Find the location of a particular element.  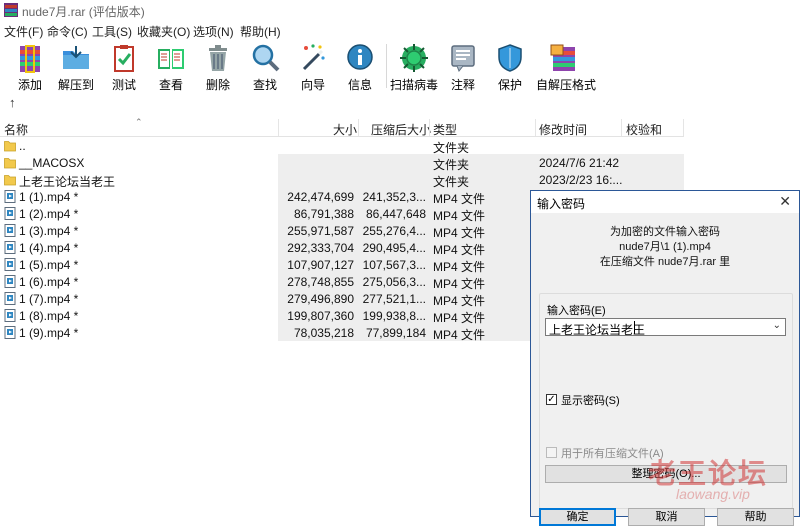

file-name: 1 (3).mp4 * is located at coordinates (49, 231).